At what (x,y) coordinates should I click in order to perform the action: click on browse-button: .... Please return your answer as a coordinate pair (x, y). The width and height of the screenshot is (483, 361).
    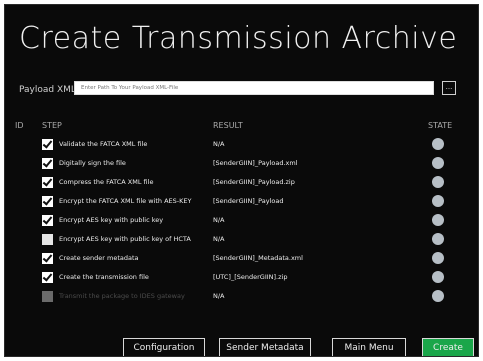
    Looking at the image, I should click on (449, 88).